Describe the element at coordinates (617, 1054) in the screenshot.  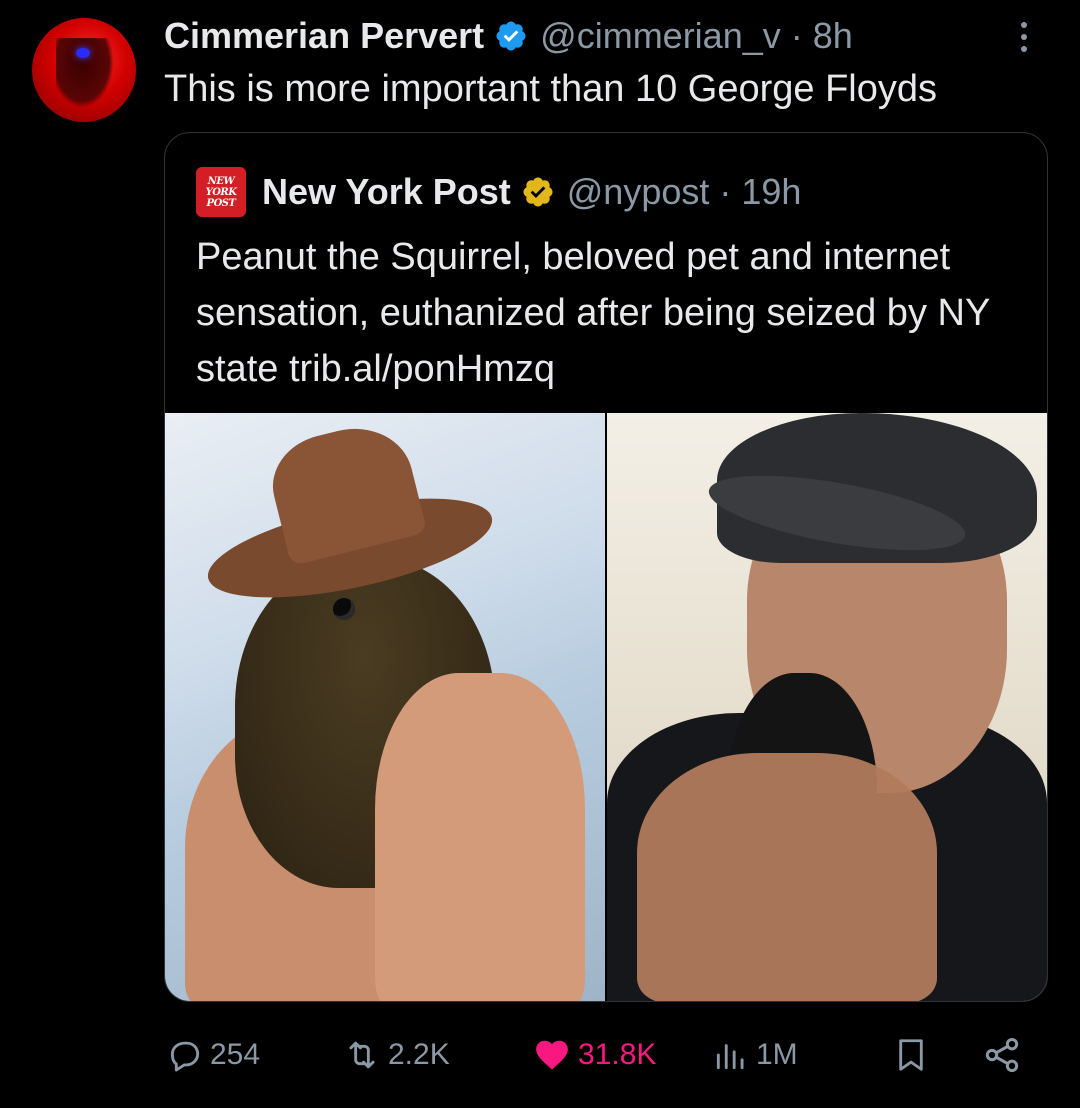
I see `like-count: 31.8K` at that location.